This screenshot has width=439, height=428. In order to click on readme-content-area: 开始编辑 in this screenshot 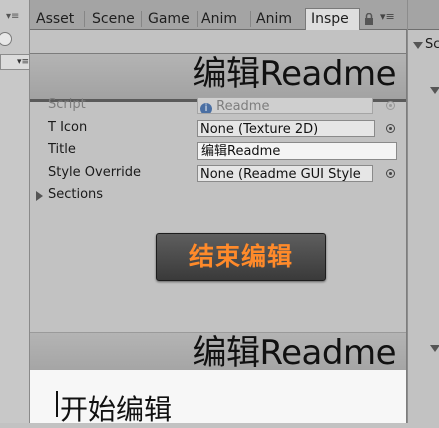, I will do `click(218, 398)`.